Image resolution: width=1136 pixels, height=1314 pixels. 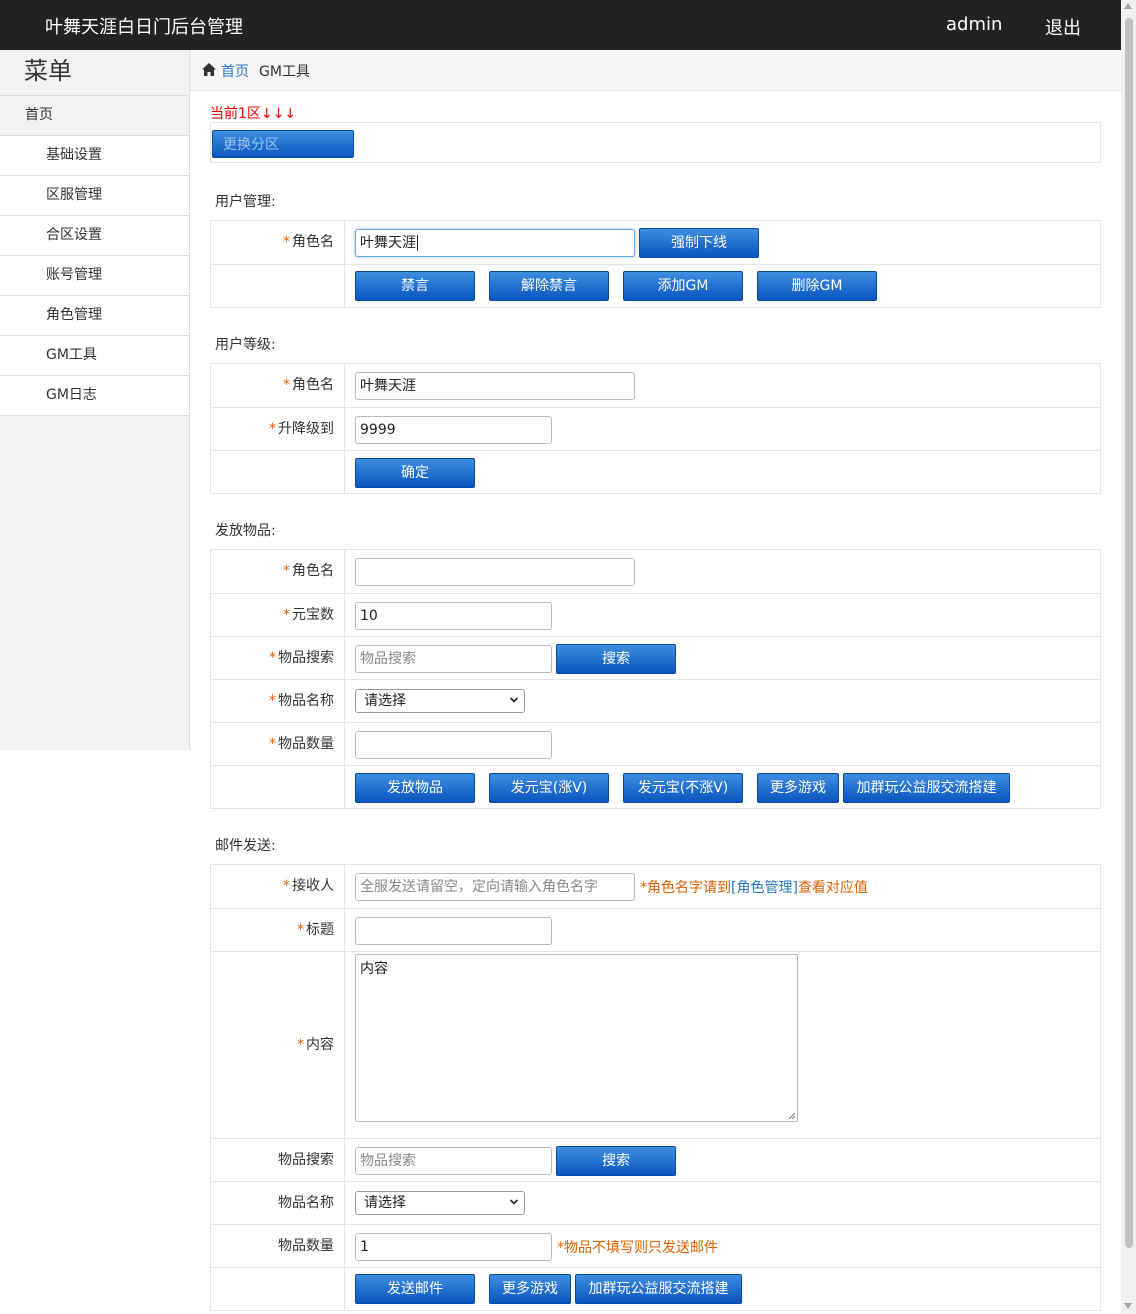 I want to click on sidebar-item-gm-log: GM日志, so click(x=94, y=396).